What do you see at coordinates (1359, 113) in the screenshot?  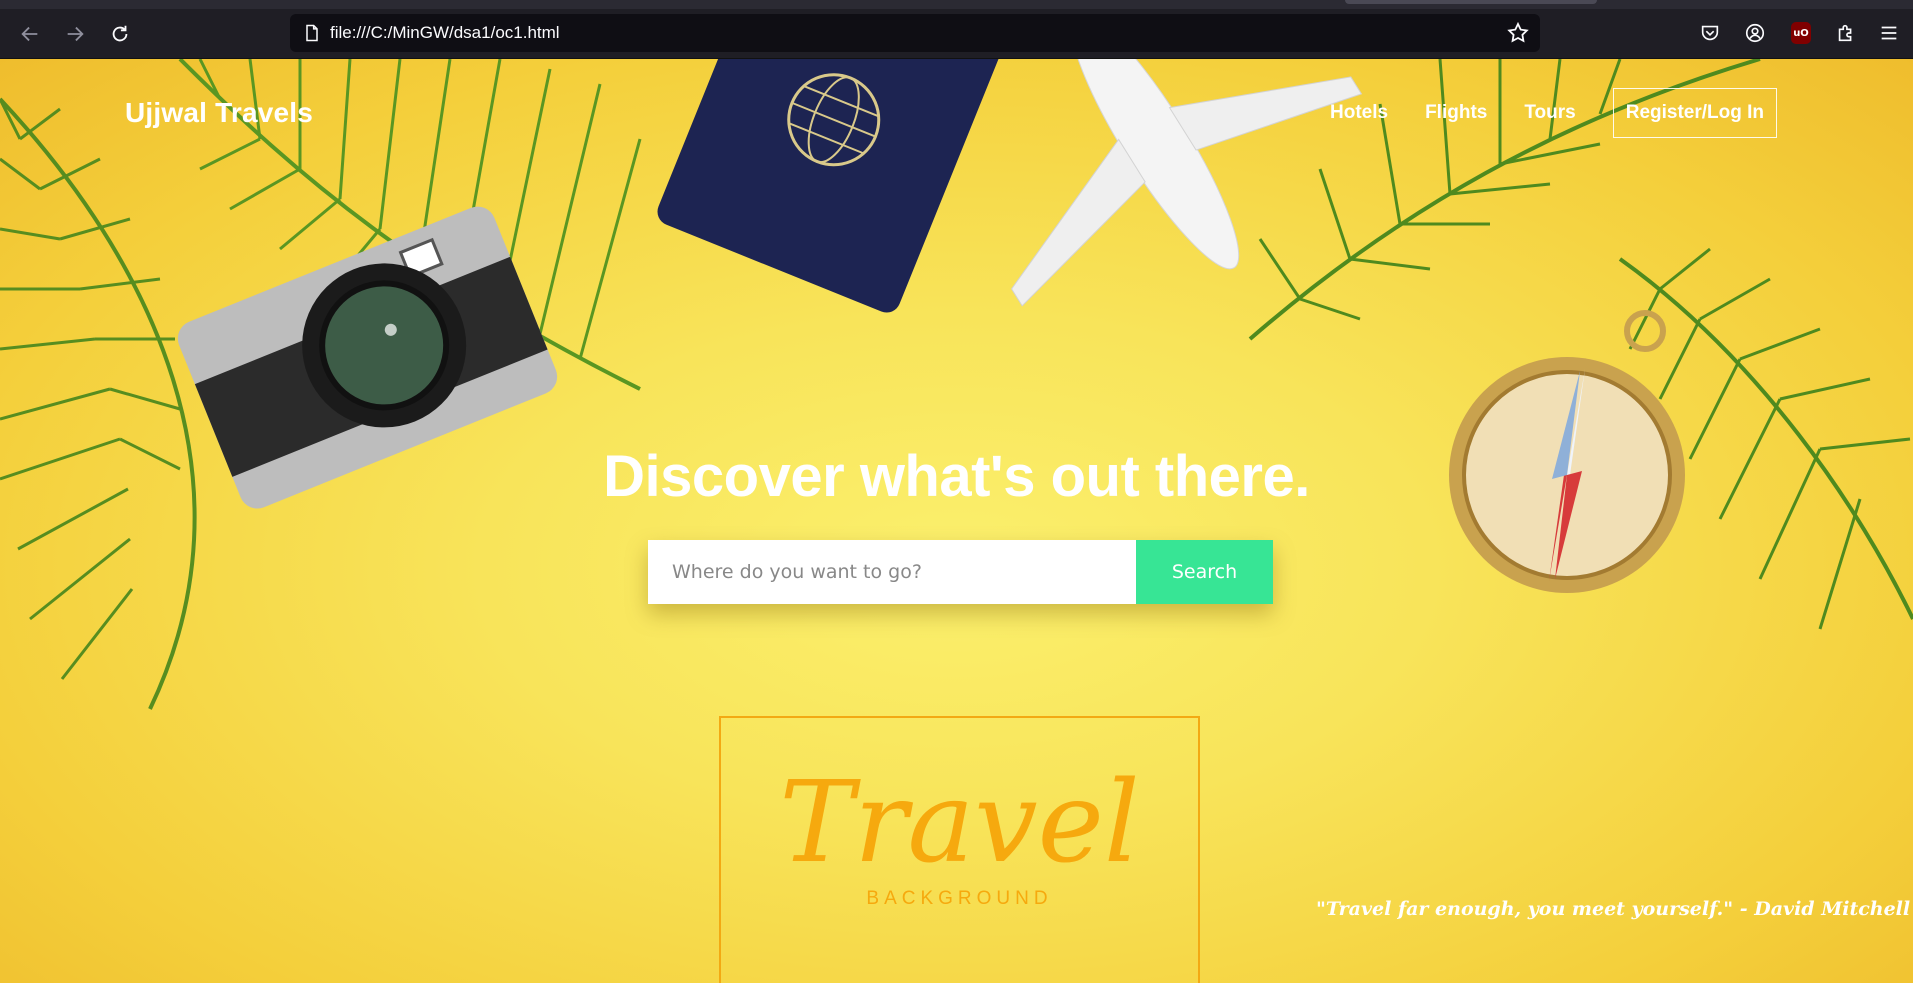 I see `nav-hotels: Hotels` at bounding box center [1359, 113].